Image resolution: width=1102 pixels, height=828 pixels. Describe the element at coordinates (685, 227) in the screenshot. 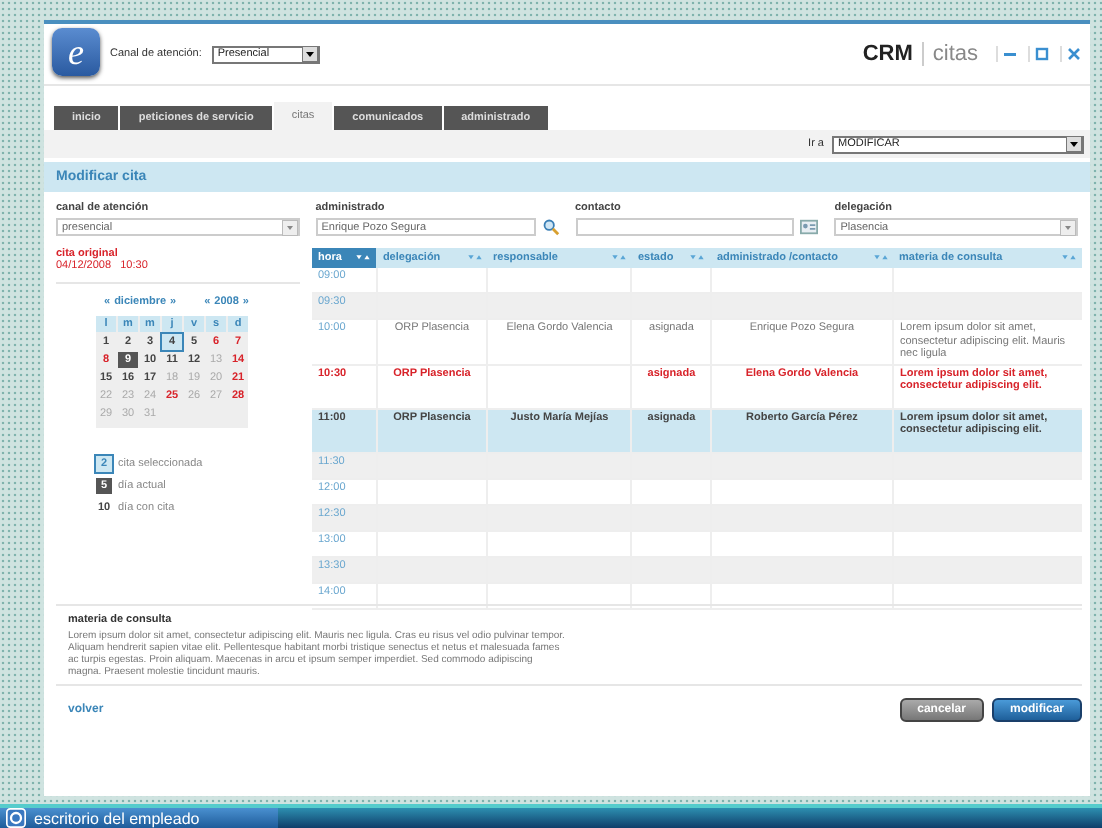

I see `input-field` at that location.